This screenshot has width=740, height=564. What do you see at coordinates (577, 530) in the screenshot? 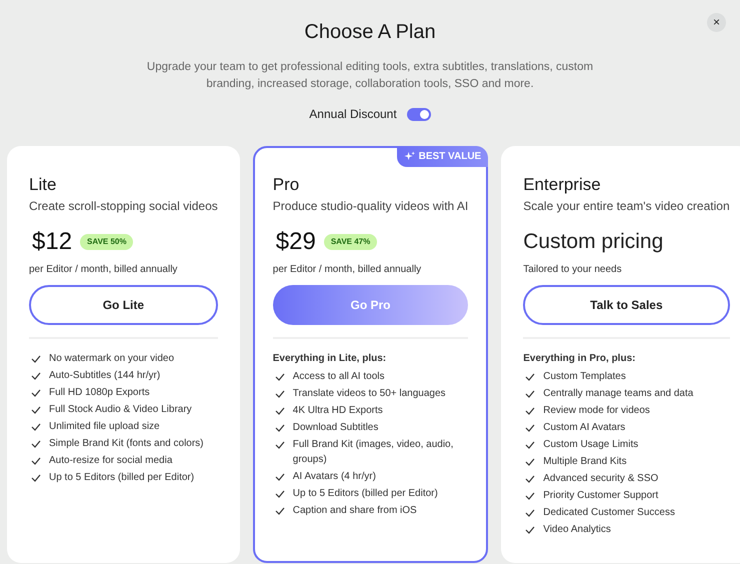
I see `feature-text: Video Analytics` at bounding box center [577, 530].